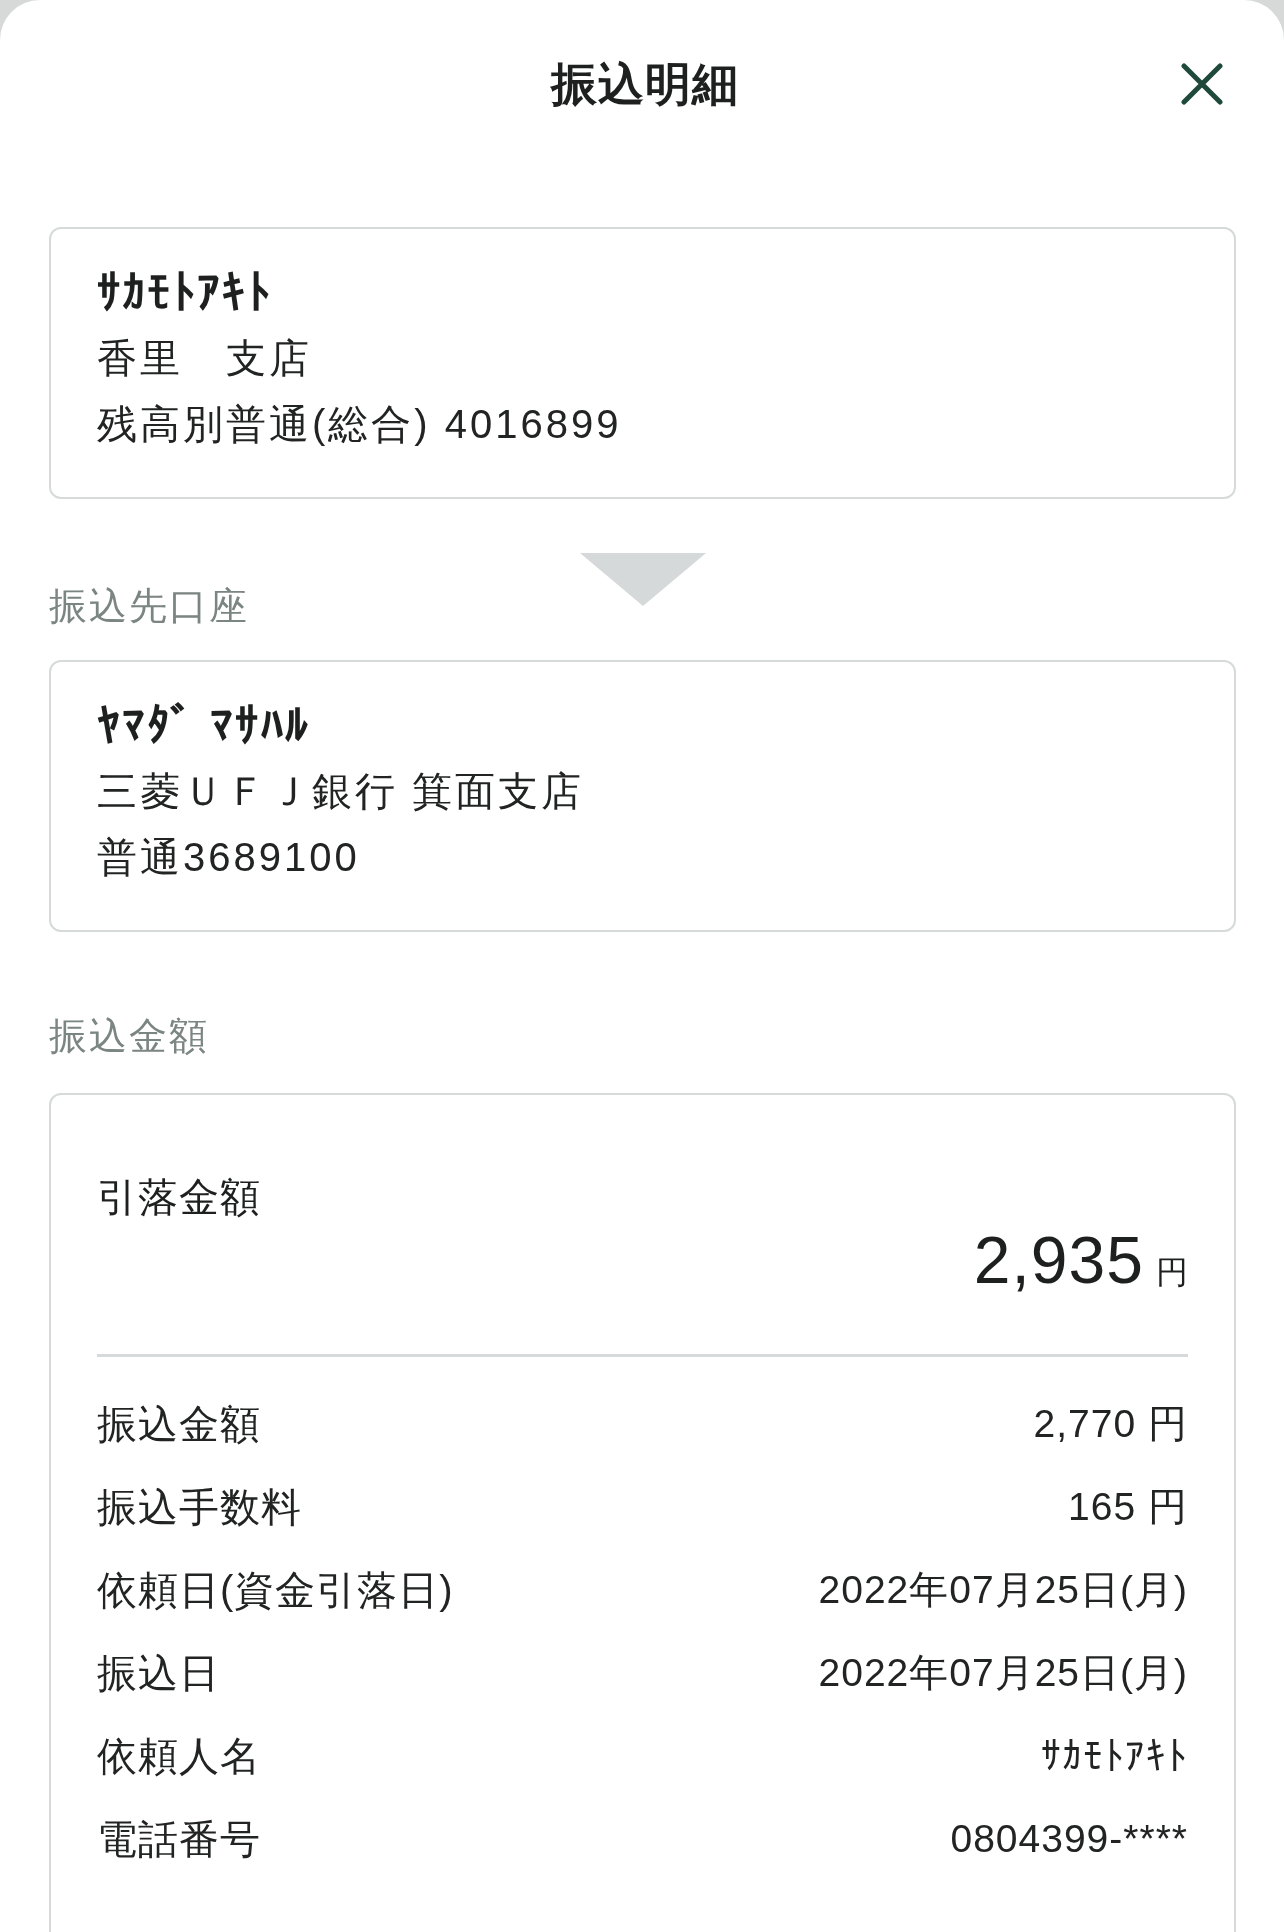 This screenshot has width=1284, height=1932. Describe the element at coordinates (158, 1673) in the screenshot. I see `detail-label: 振込日` at that location.